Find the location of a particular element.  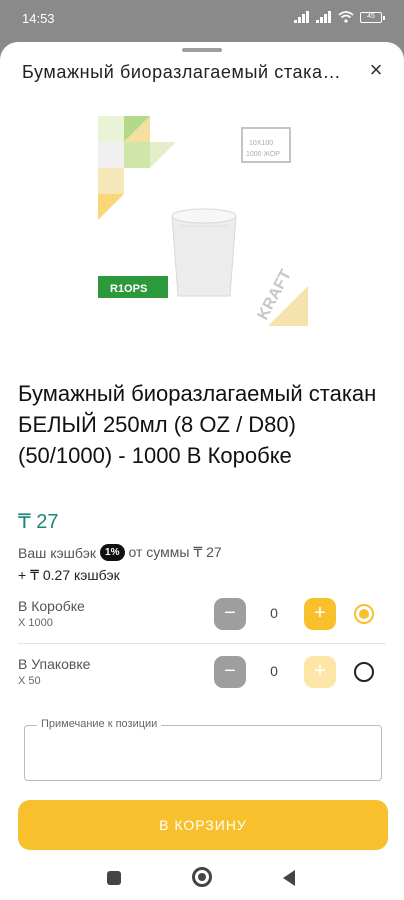

drag-handle is located at coordinates (202, 50).